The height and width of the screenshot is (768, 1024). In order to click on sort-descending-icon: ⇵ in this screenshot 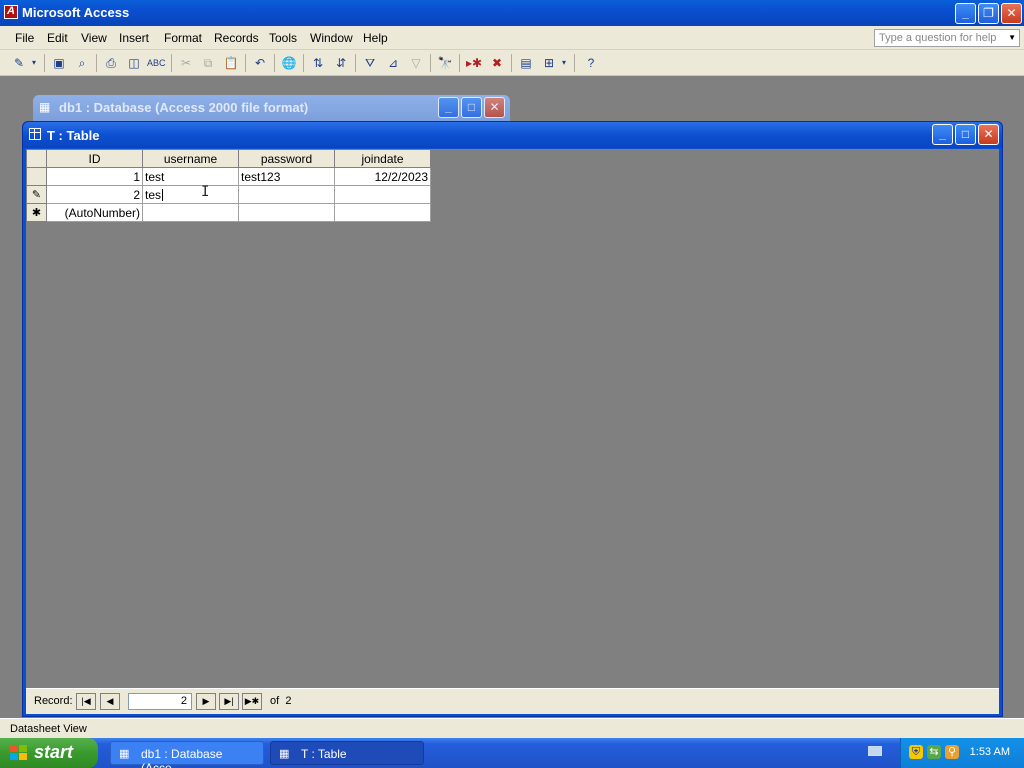, I will do `click(341, 63)`.